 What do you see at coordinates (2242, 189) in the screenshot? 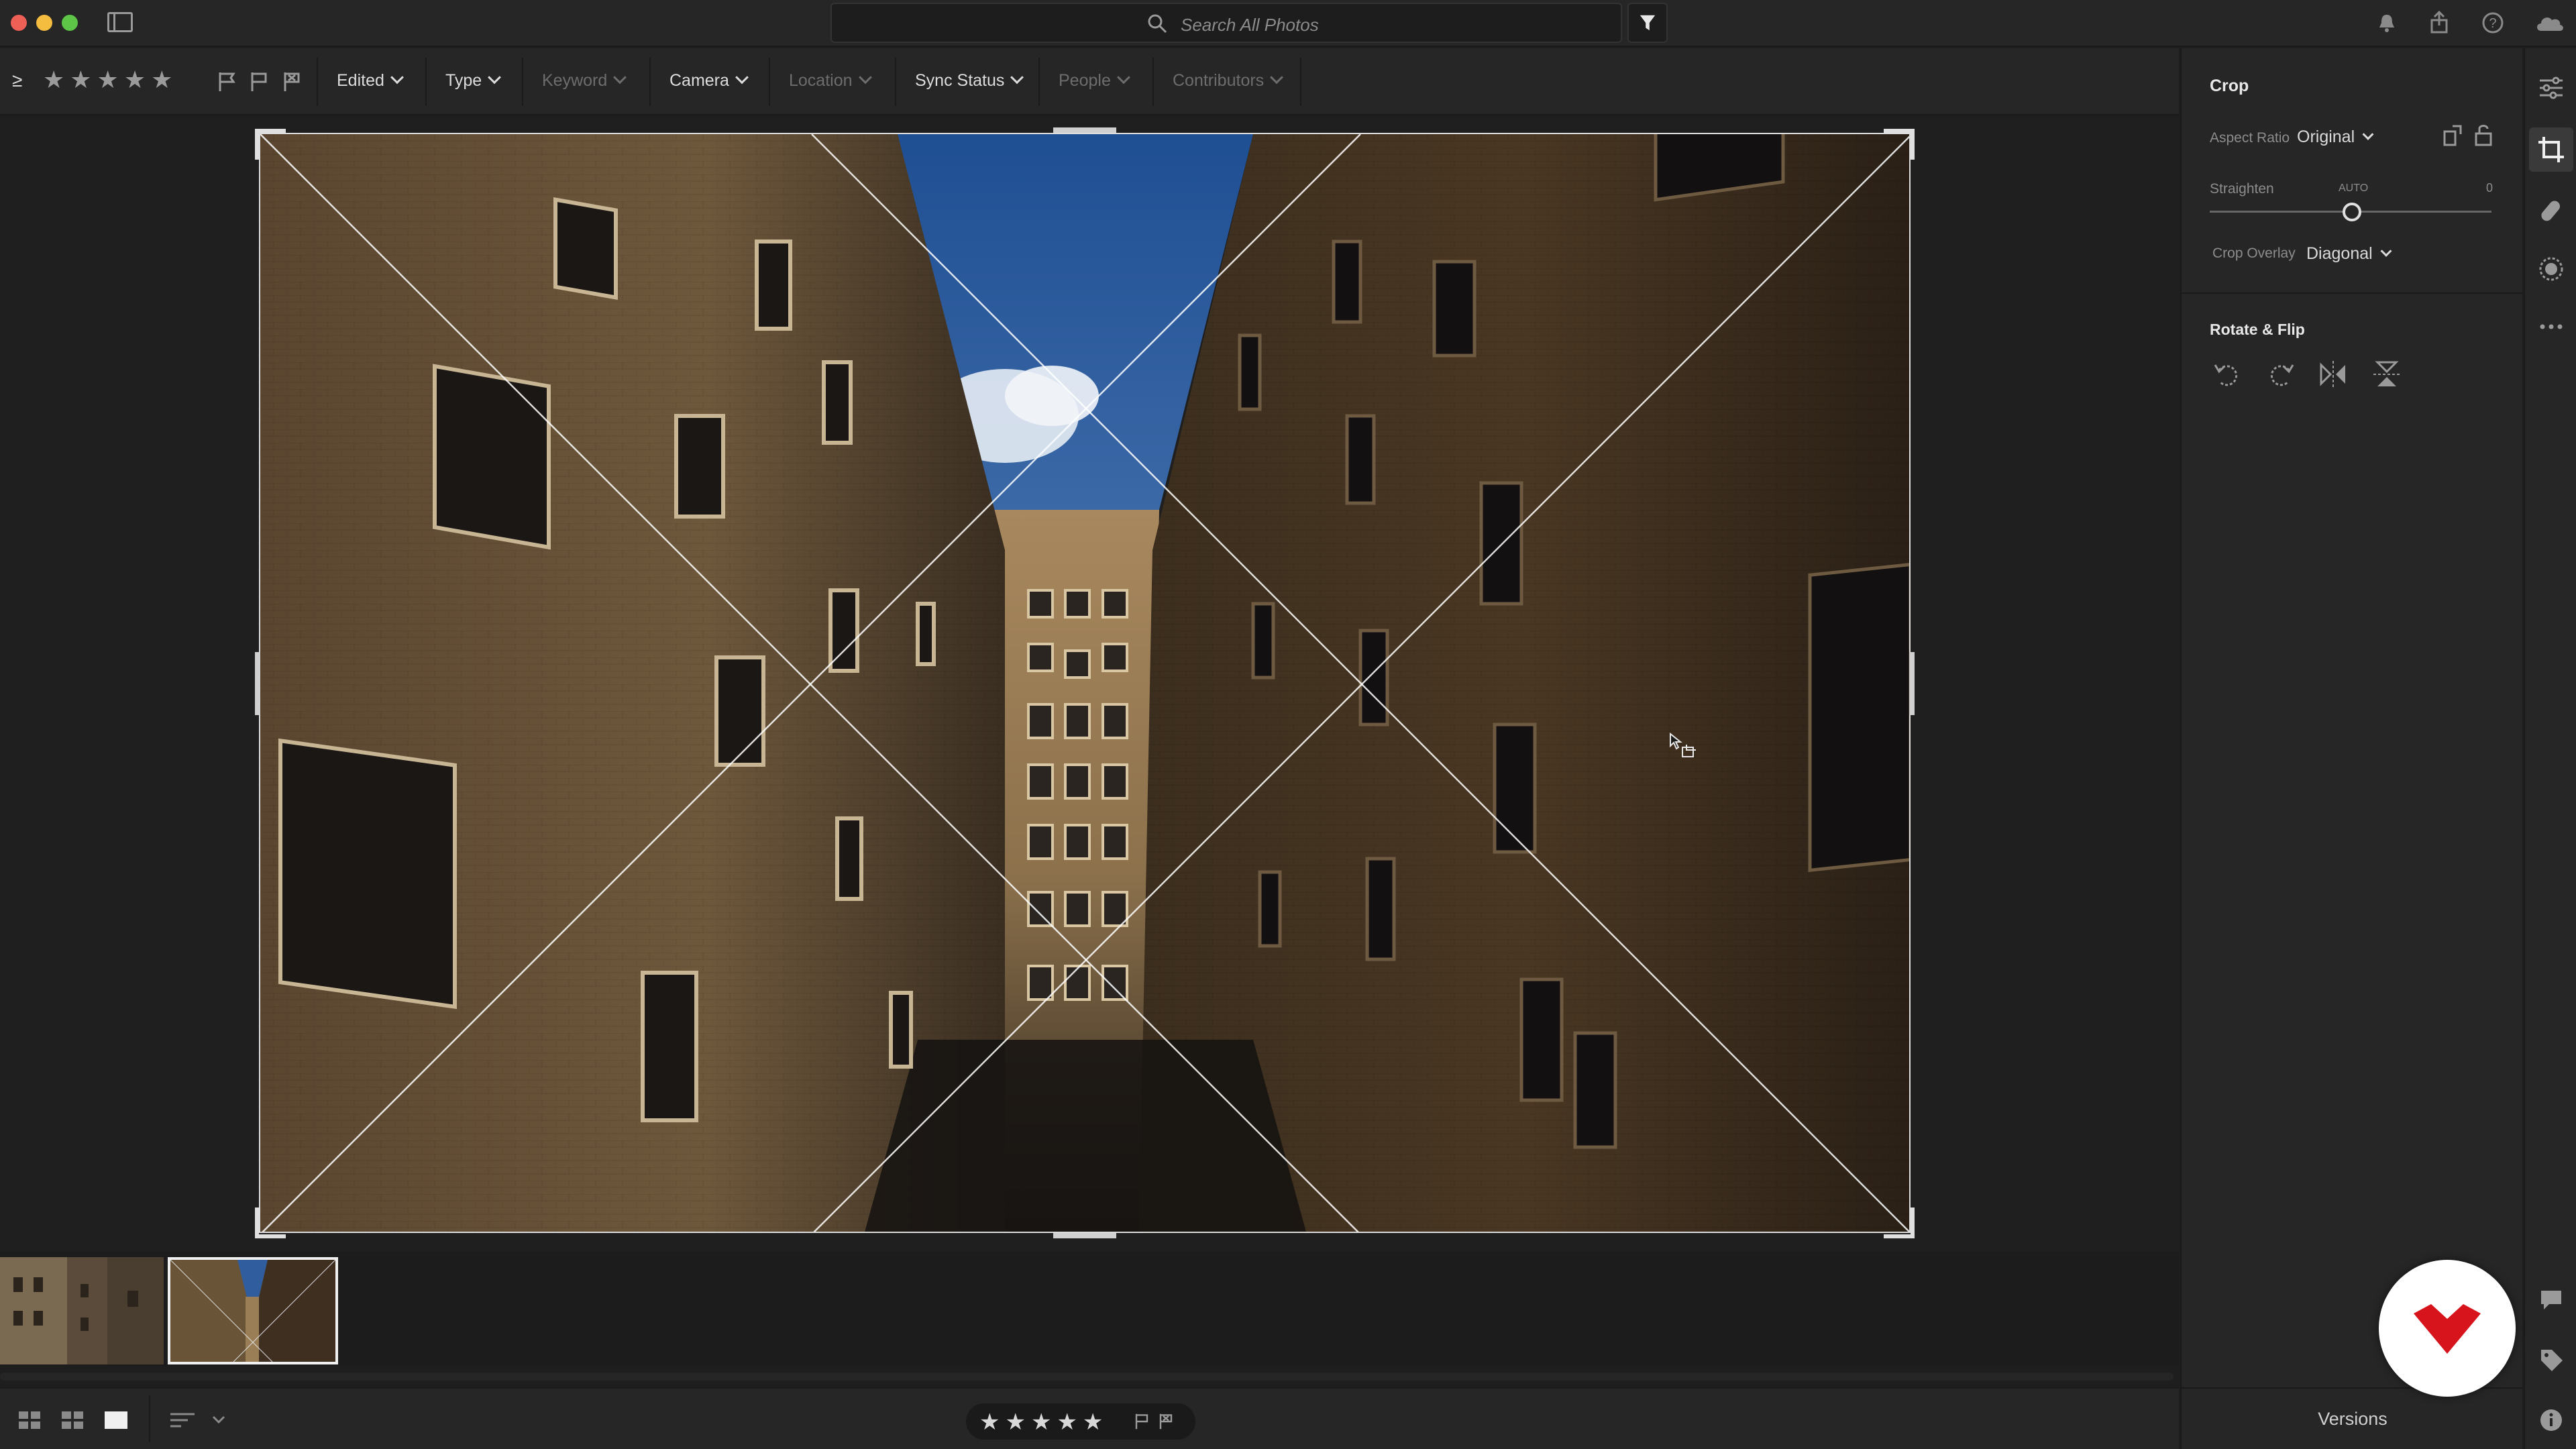
I see `straighten-label: Straighten` at bounding box center [2242, 189].